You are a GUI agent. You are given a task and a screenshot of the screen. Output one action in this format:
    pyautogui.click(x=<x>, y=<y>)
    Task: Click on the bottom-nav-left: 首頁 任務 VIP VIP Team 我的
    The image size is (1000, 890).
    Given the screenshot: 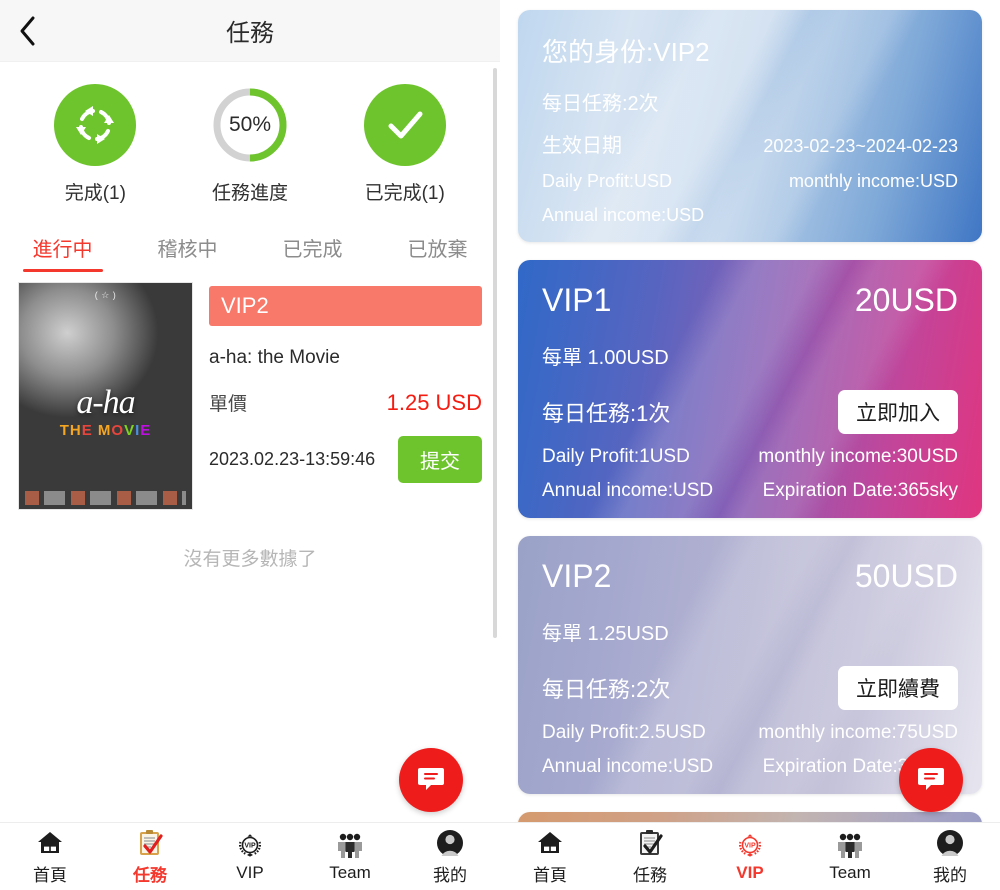 What is the action you would take?
    pyautogui.click(x=250, y=856)
    